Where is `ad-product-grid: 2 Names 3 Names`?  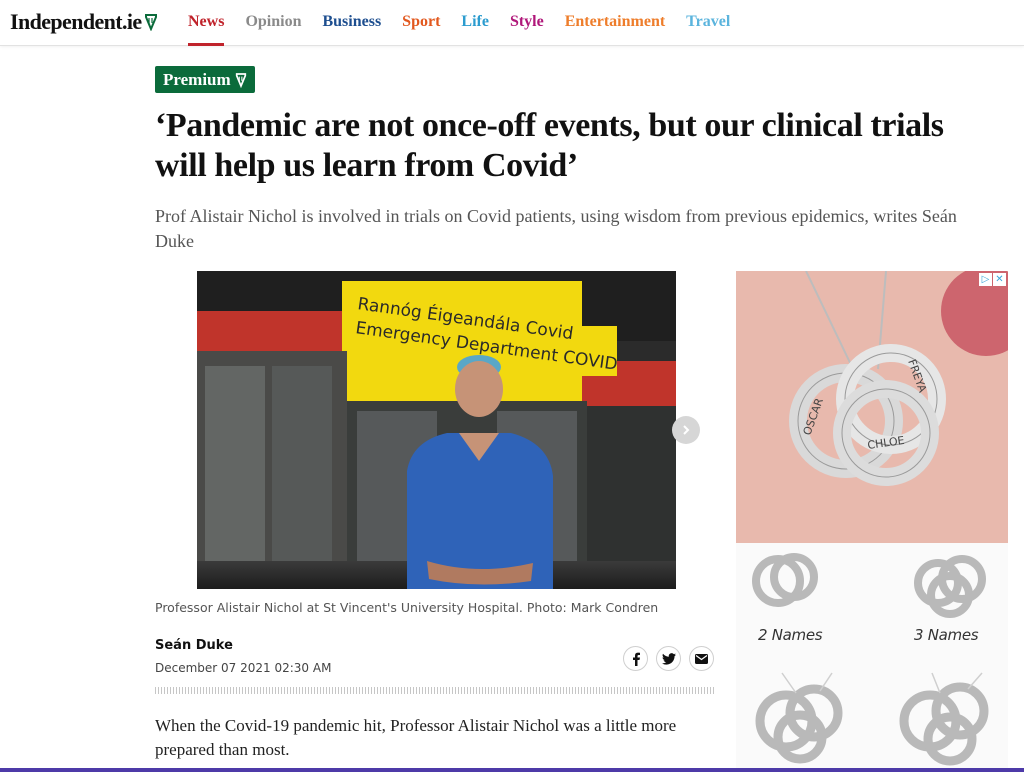
ad-product-grid: 2 Names 3 Names is located at coordinates (872, 657).